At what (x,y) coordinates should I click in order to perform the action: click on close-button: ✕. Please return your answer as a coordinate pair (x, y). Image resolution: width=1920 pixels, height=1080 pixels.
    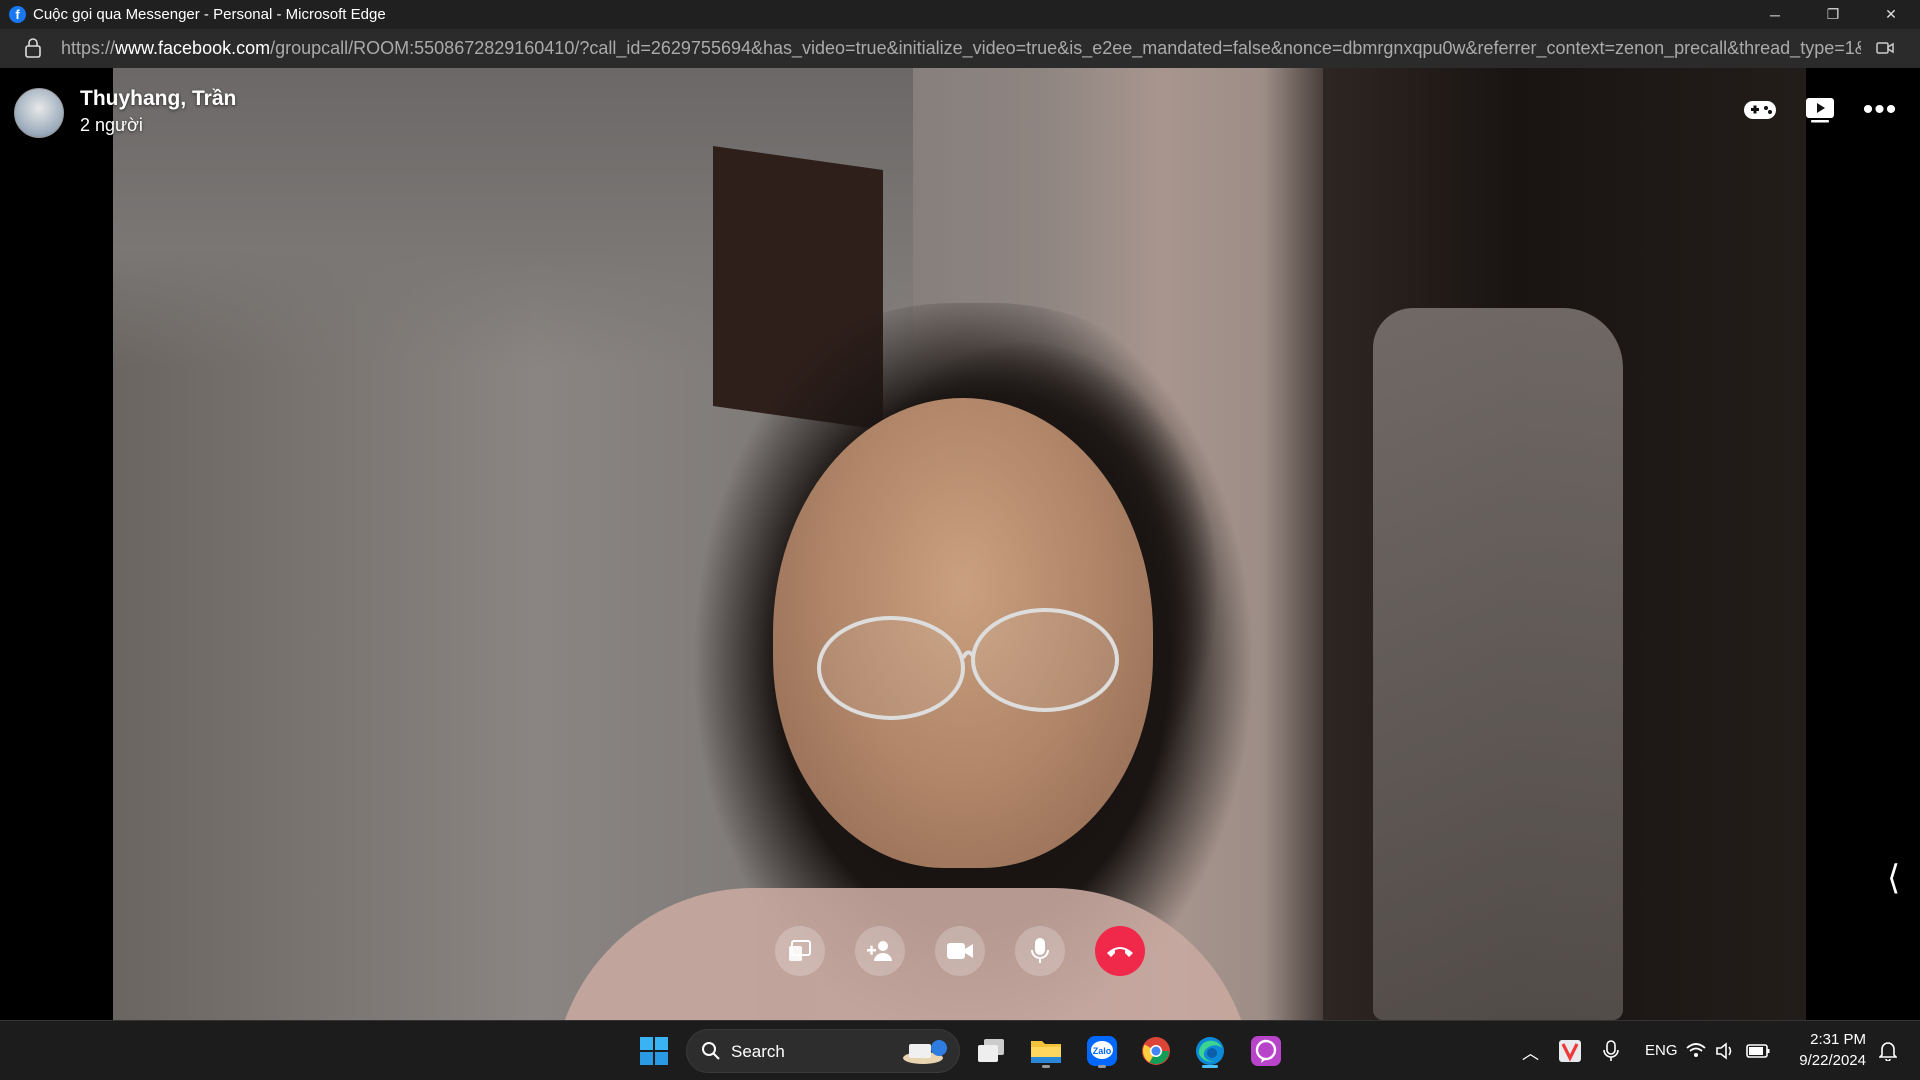
    Looking at the image, I should click on (1891, 14).